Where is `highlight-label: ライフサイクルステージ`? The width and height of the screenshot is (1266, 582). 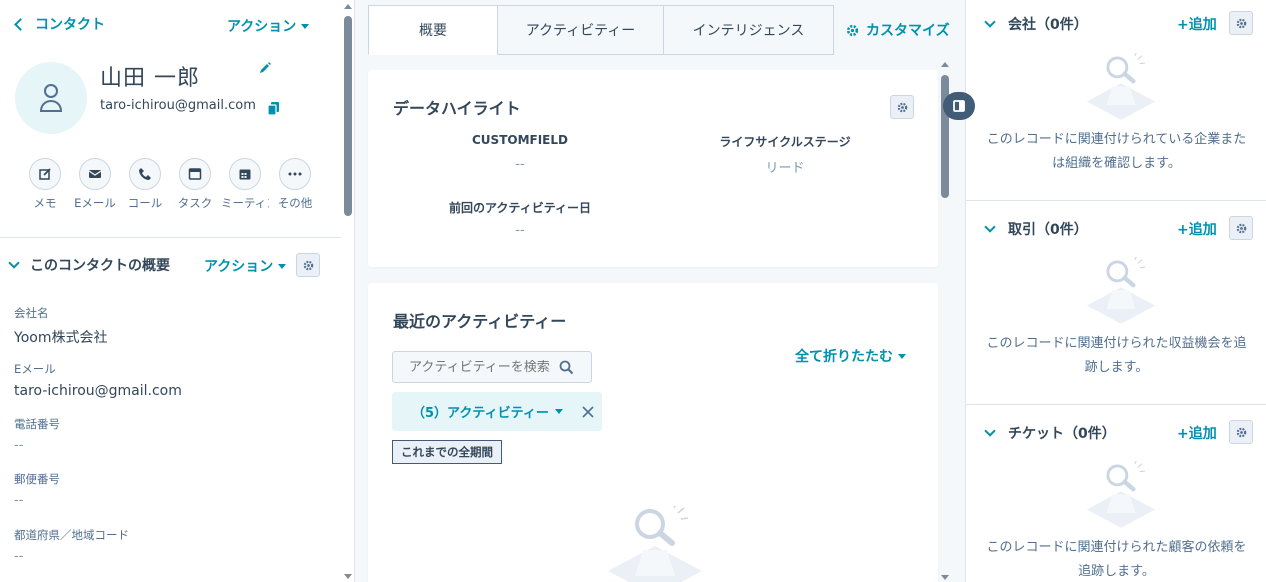
highlight-label: ライフサイクルステージ is located at coordinates (785, 142).